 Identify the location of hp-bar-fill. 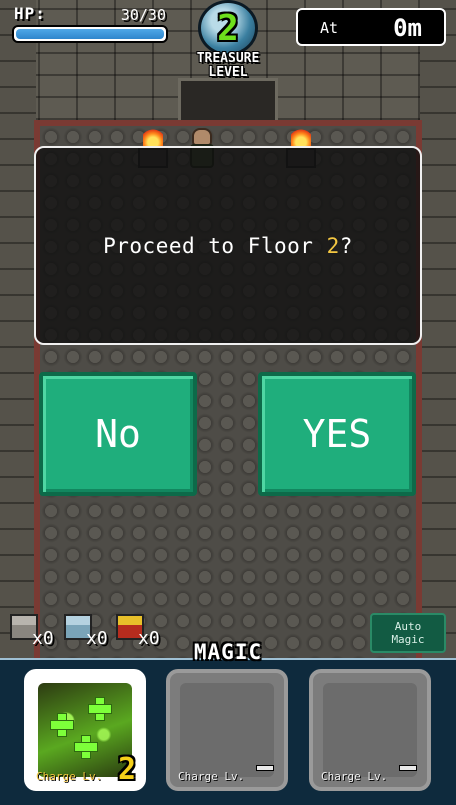
(90, 34).